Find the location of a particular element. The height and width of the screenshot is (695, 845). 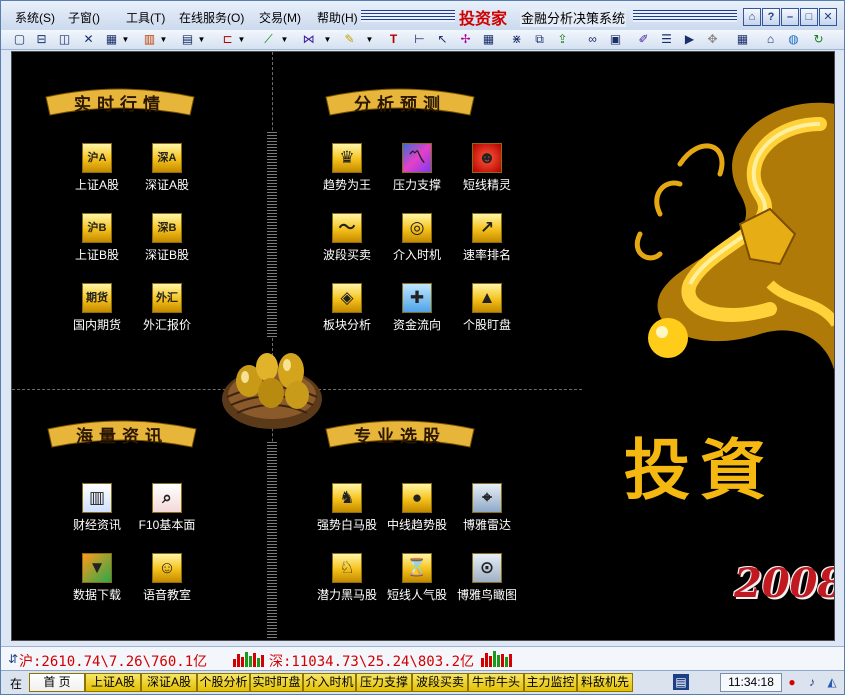

table-icon: ▤ is located at coordinates (187, 39).